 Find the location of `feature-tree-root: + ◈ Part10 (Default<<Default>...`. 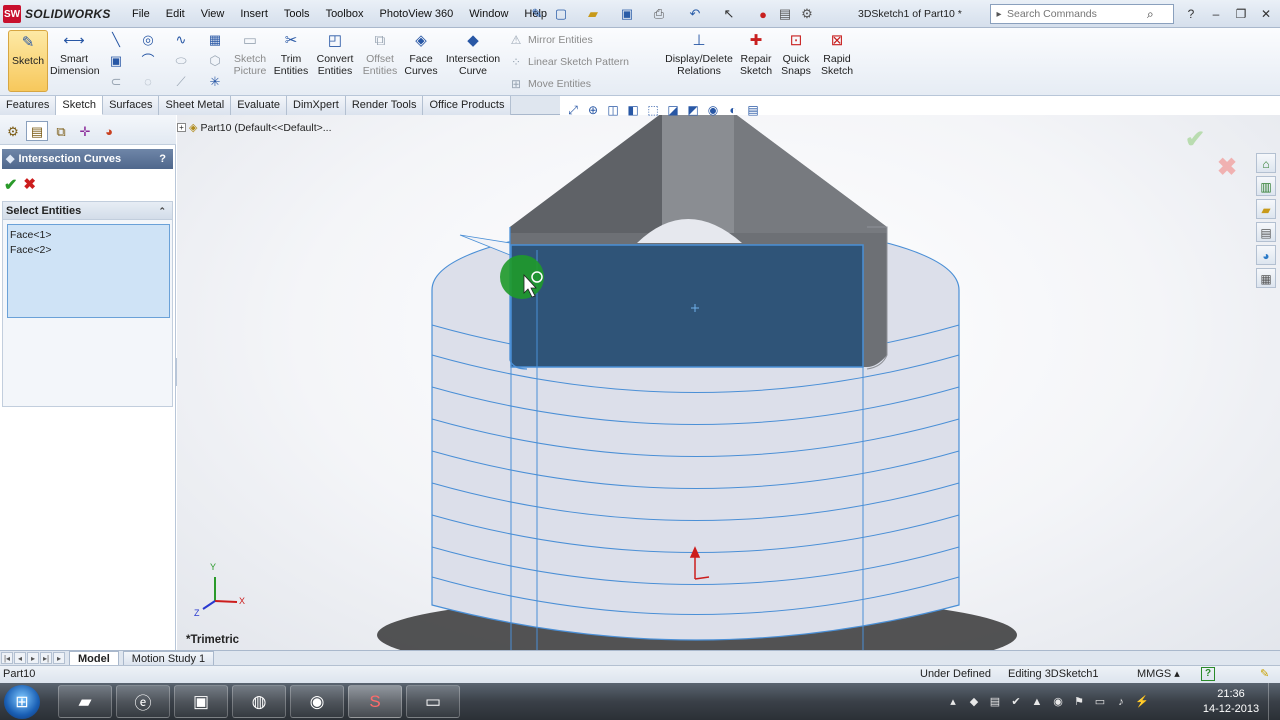

feature-tree-root: + ◈ Part10 (Default<<Default>... is located at coordinates (254, 127).